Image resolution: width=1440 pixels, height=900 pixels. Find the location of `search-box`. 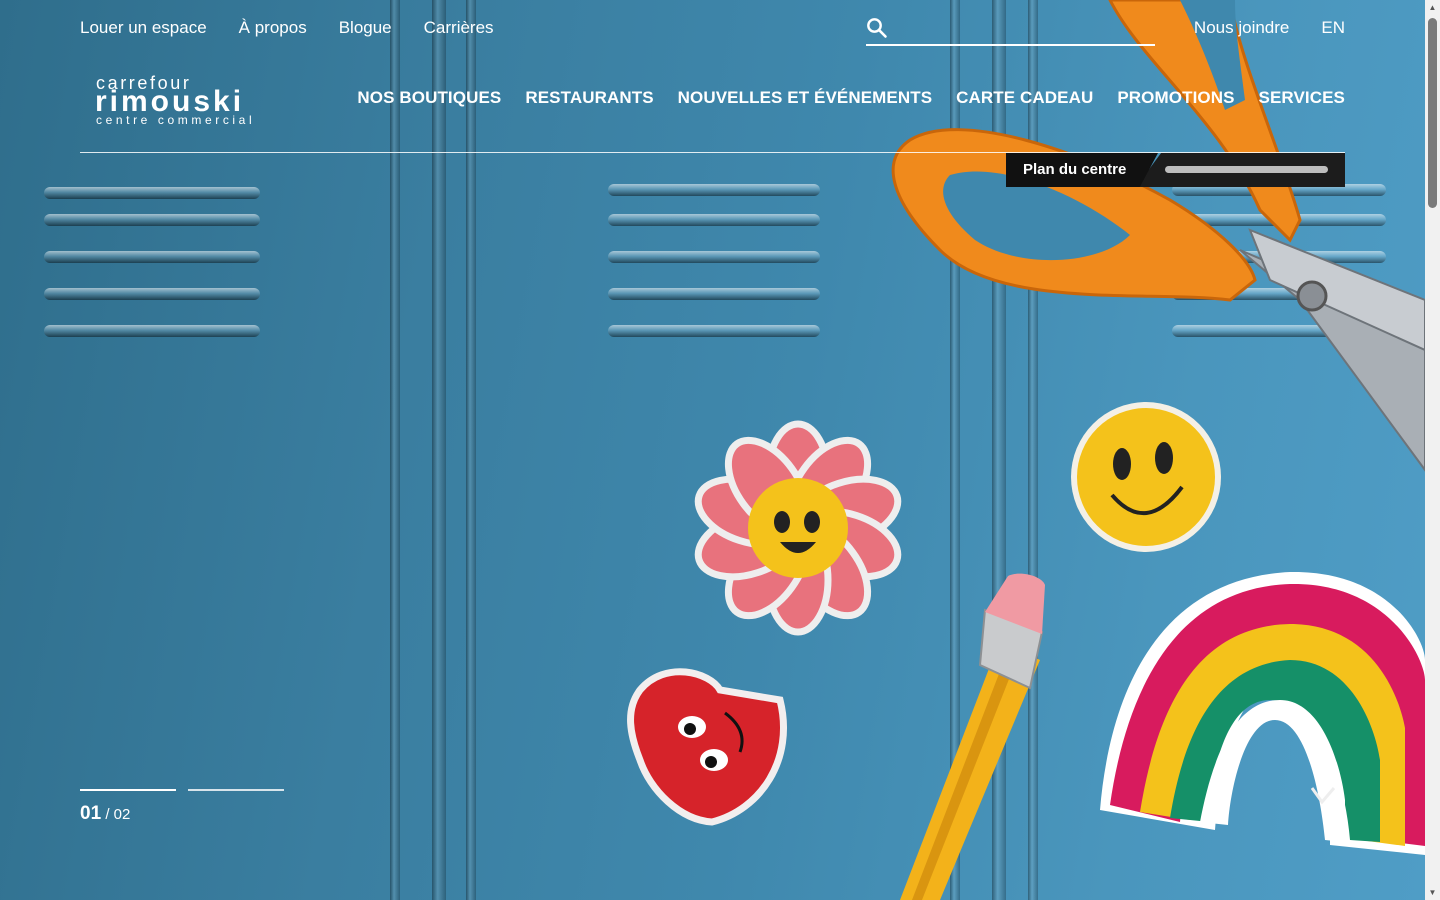

search-box is located at coordinates (1010, 30).